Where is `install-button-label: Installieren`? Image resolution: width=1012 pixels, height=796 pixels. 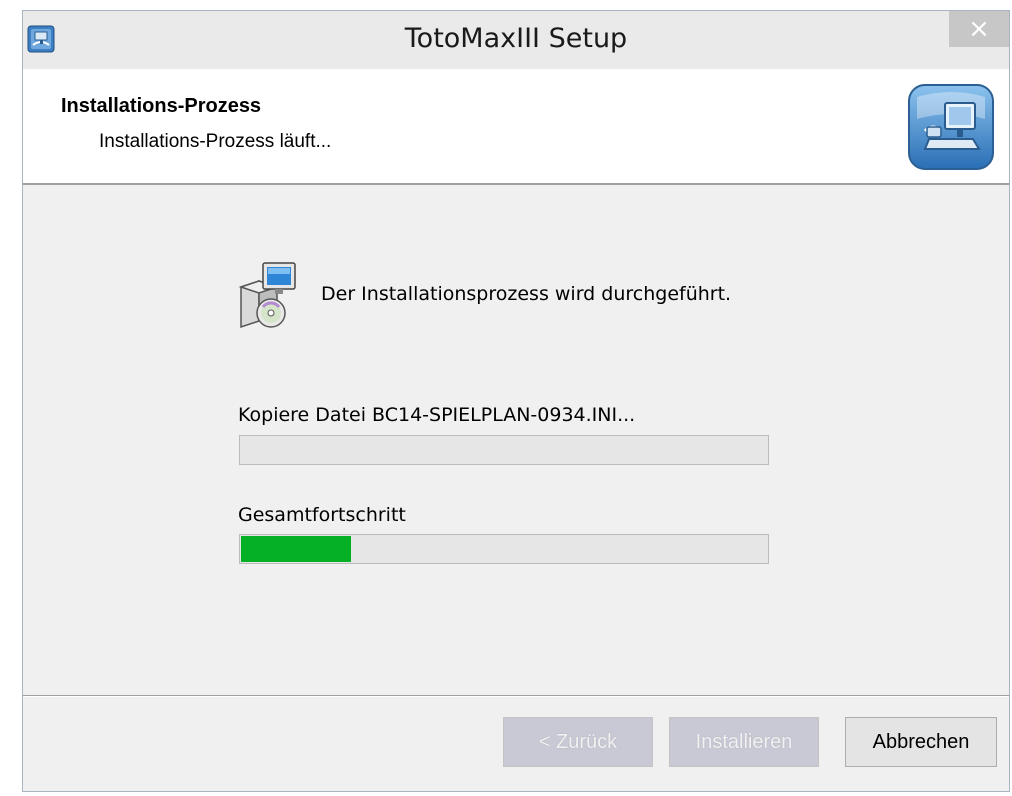
install-button-label: Installieren is located at coordinates (744, 741).